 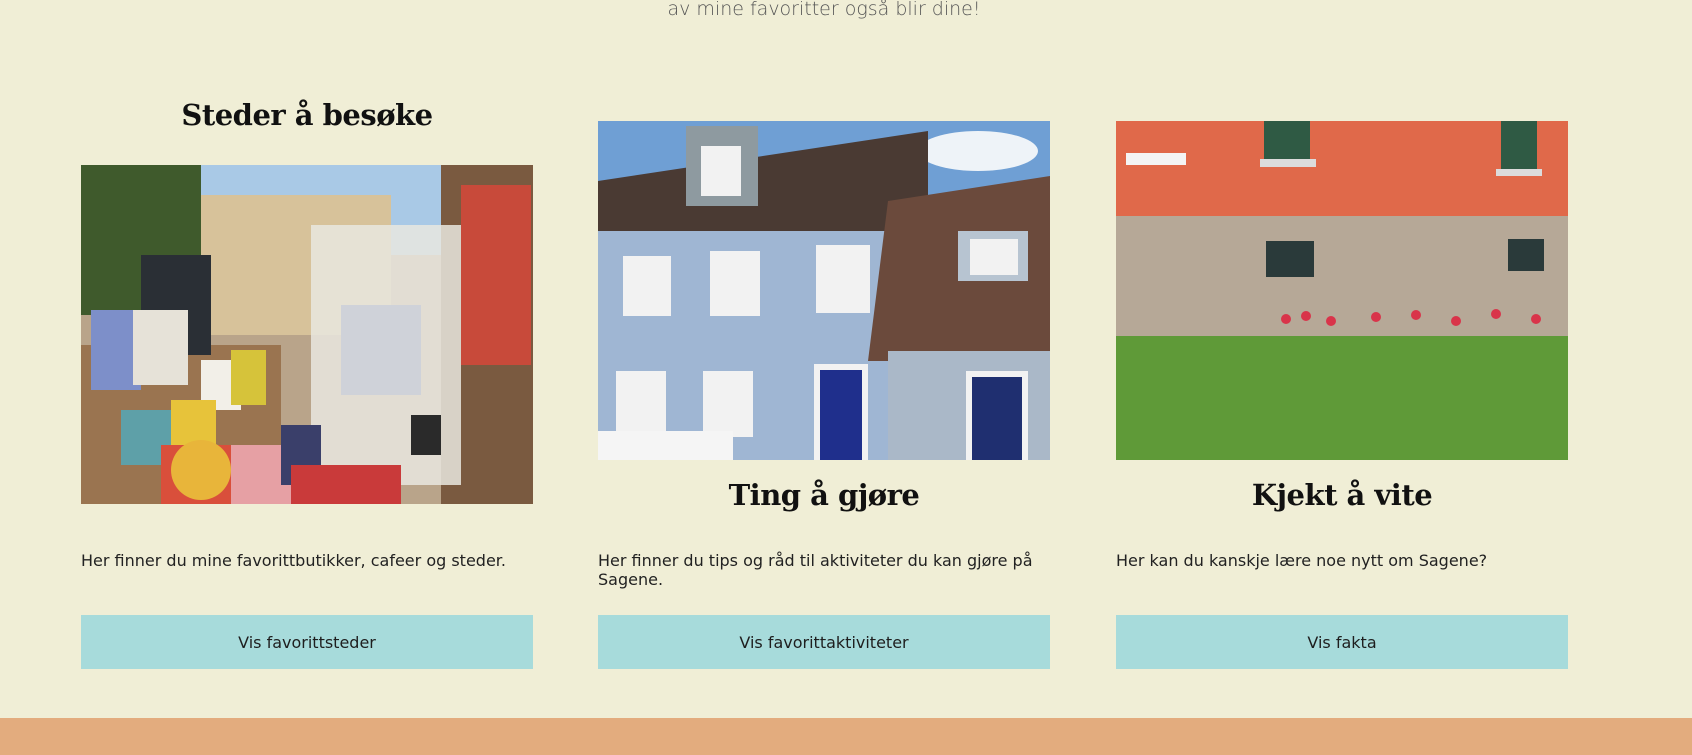 What do you see at coordinates (1342, 290) in the screenshot?
I see `street-wall-photo` at bounding box center [1342, 290].